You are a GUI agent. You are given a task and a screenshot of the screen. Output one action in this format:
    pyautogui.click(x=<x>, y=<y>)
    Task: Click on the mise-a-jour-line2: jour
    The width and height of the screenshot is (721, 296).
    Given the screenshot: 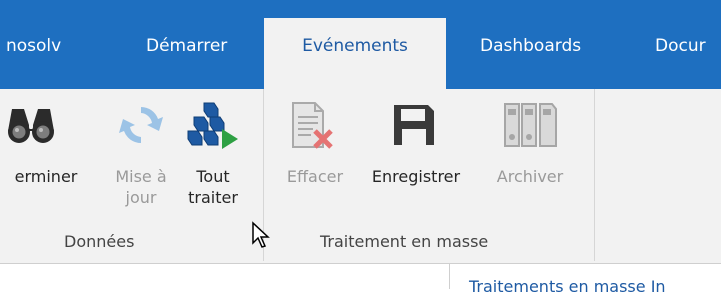 What is the action you would take?
    pyautogui.click(x=141, y=197)
    